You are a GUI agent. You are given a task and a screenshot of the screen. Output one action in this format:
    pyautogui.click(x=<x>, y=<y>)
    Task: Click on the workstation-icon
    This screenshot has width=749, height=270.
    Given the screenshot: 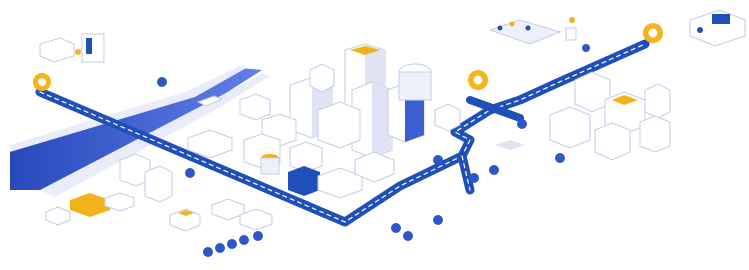 What is the action you would take?
    pyautogui.click(x=72, y=48)
    